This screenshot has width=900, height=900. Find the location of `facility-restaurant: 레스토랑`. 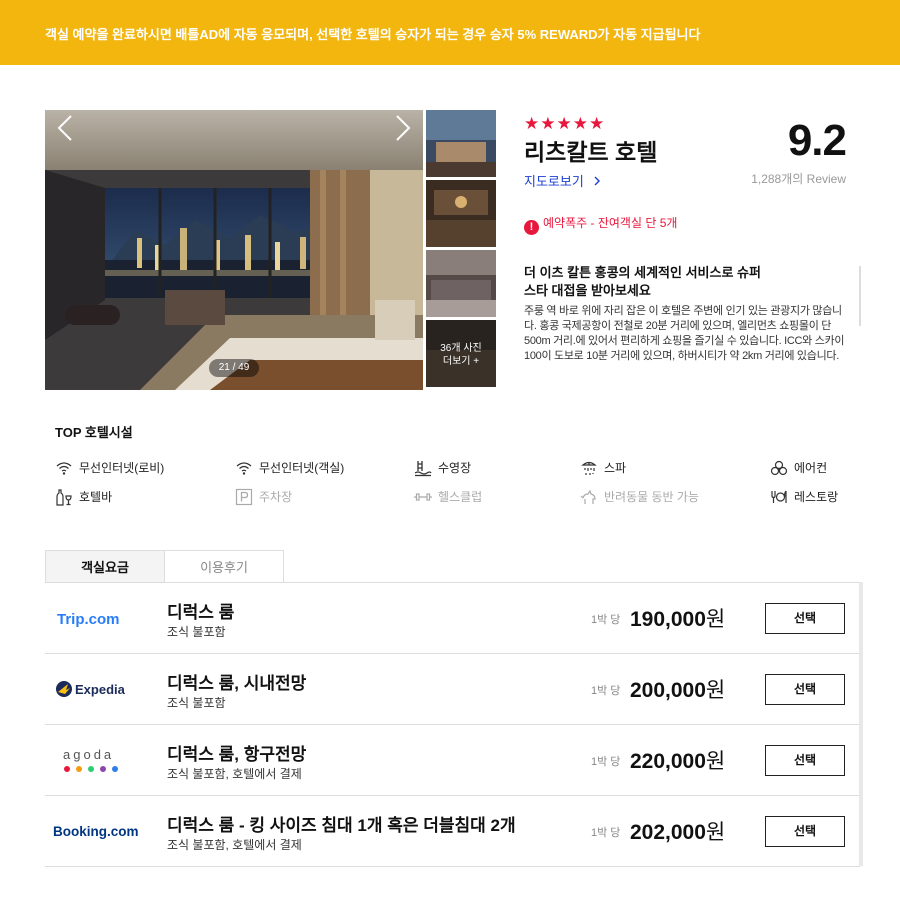

facility-restaurant: 레스토랑 is located at coordinates (804, 497).